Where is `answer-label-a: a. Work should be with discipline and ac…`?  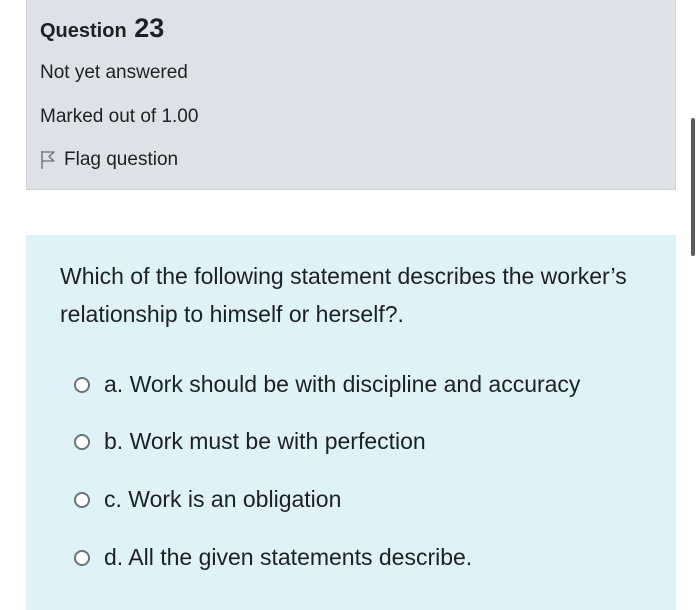 answer-label-a: a. Work should be with discipline and ac… is located at coordinates (342, 384).